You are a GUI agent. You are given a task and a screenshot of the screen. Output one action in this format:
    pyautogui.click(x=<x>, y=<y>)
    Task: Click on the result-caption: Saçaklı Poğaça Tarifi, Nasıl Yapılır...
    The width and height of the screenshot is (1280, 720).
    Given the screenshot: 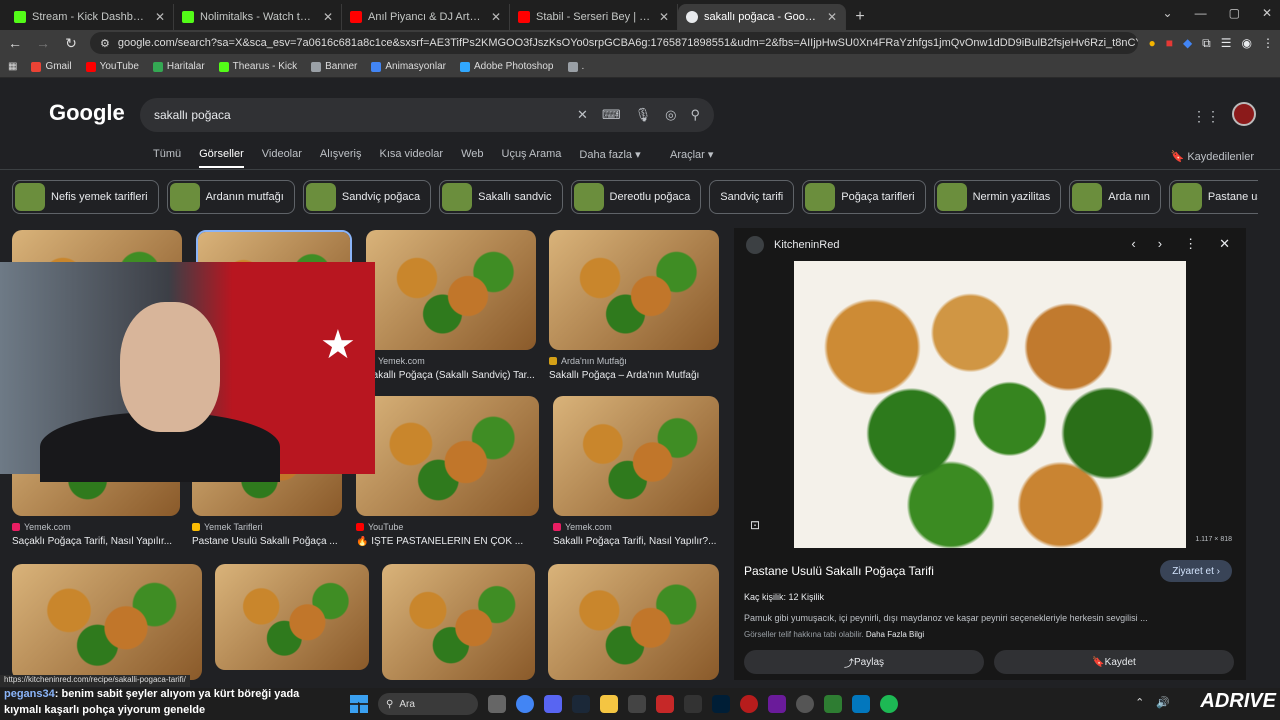 What is the action you would take?
    pyautogui.click(x=96, y=541)
    